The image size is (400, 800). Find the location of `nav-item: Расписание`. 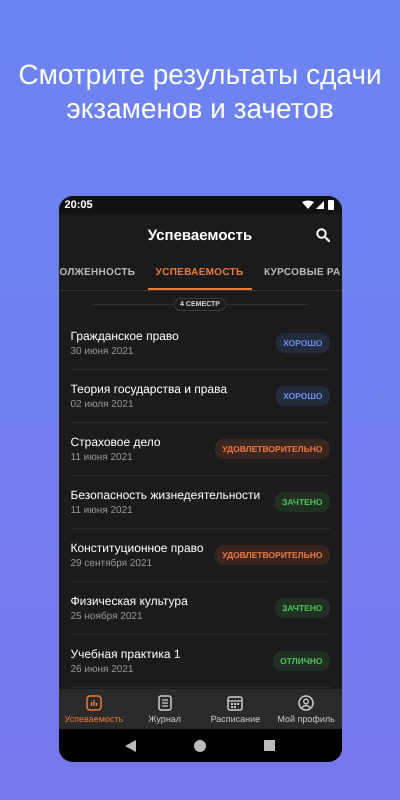

nav-item: Расписание is located at coordinates (235, 709).